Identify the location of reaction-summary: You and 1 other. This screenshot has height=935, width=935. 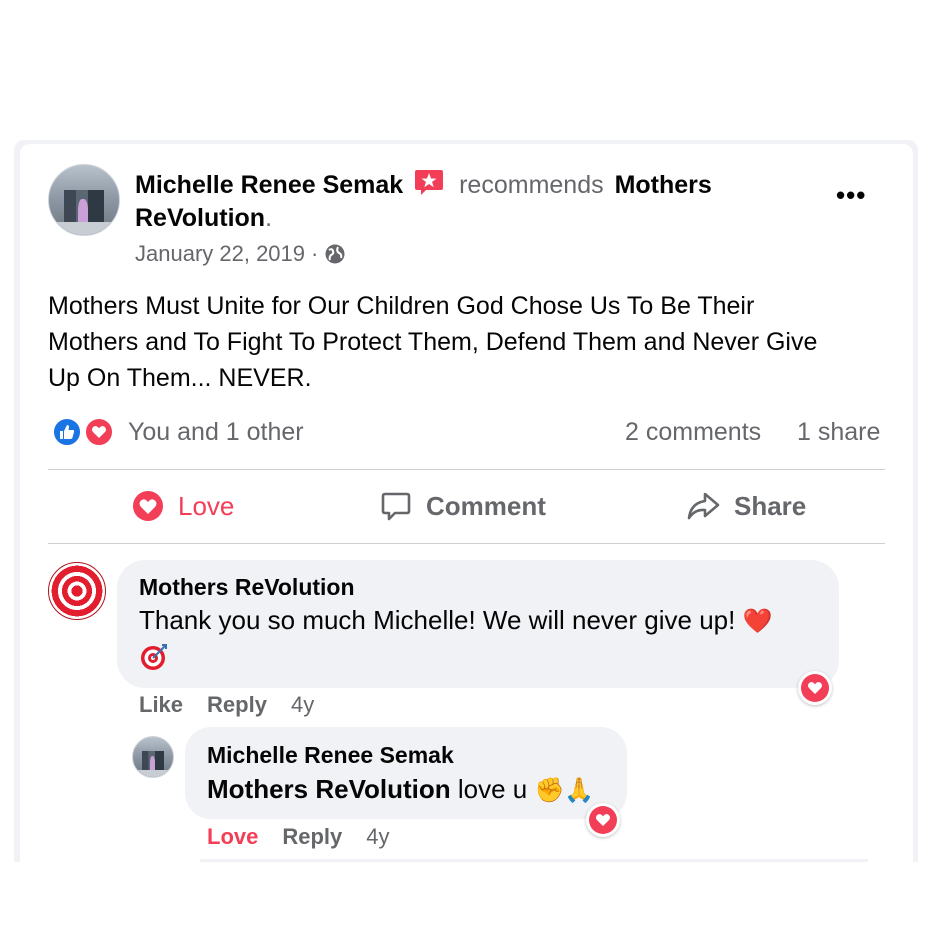
(216, 432).